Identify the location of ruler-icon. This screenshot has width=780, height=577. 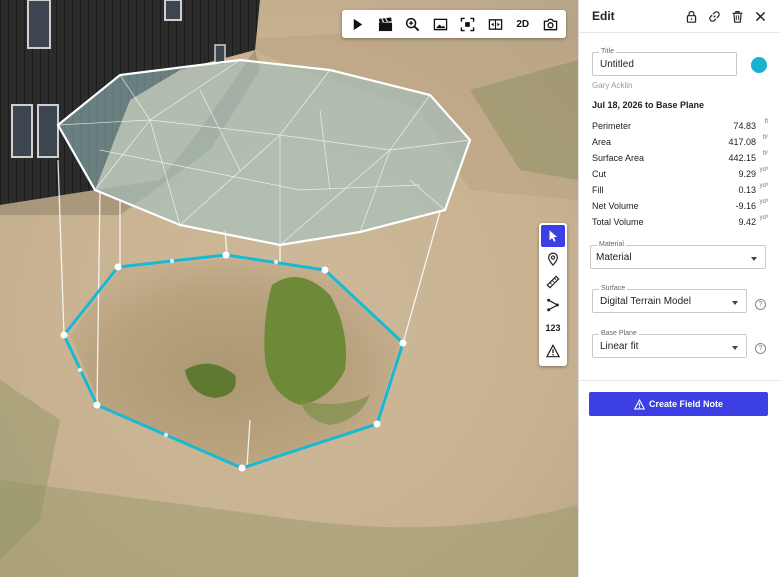
(553, 282).